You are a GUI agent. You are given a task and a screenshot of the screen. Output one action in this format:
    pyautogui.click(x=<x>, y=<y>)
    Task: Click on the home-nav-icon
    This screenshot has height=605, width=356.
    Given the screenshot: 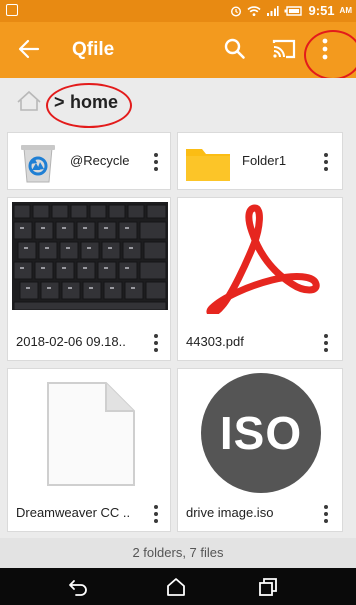 What is the action you would take?
    pyautogui.click(x=176, y=587)
    